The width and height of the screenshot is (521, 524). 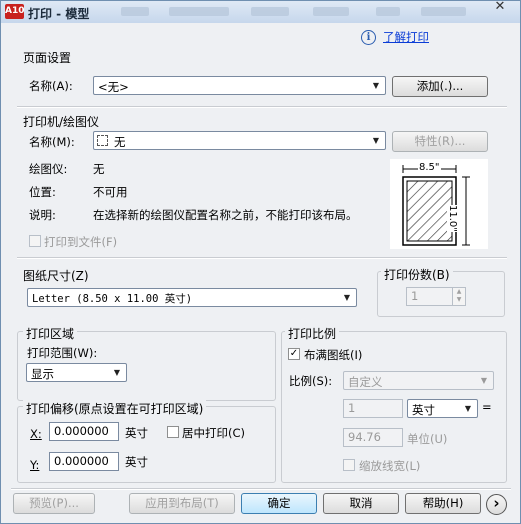 What do you see at coordinates (311, 381) in the screenshot?
I see `scale-label: 比例(S):` at bounding box center [311, 381].